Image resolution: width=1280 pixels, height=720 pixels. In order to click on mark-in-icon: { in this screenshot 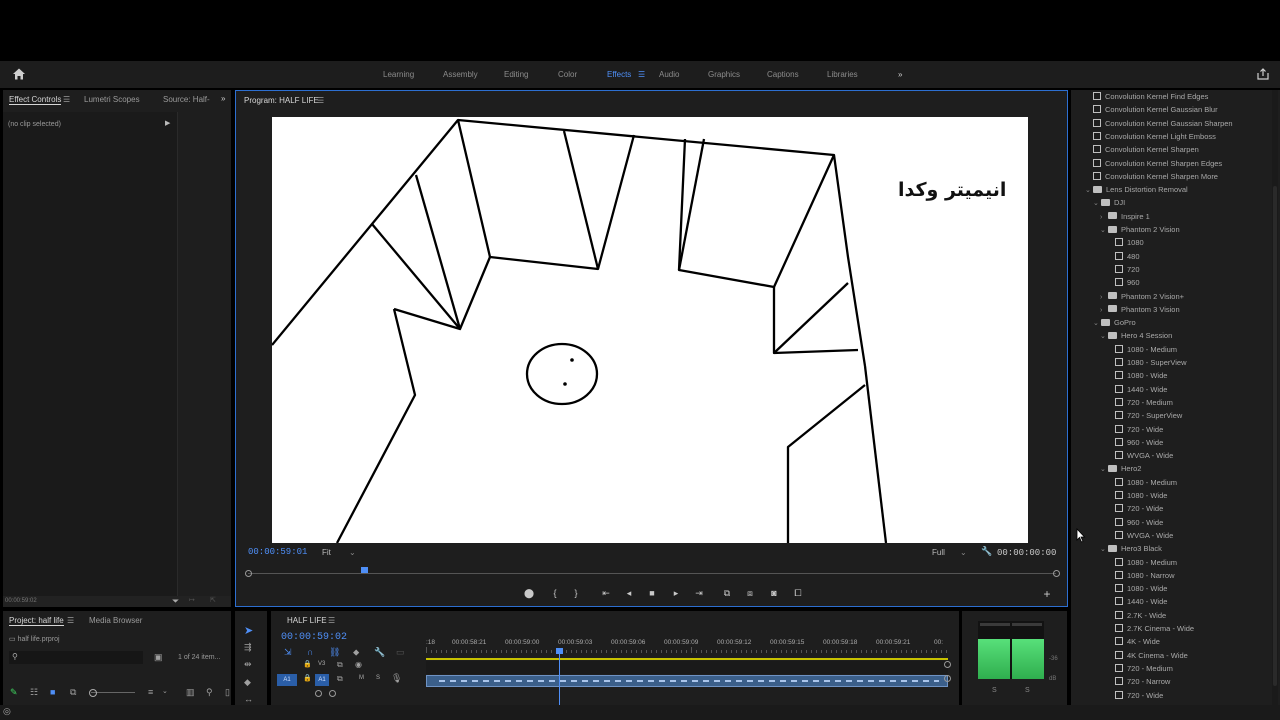, I will do `click(555, 594)`.